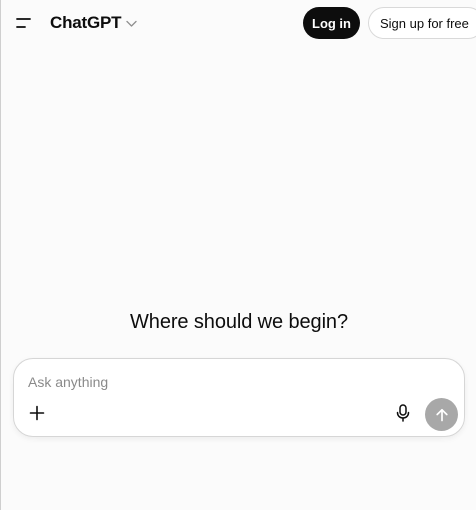 The image size is (476, 510). I want to click on header: ChatGPT Log in Sign up for free, so click(238, 23).